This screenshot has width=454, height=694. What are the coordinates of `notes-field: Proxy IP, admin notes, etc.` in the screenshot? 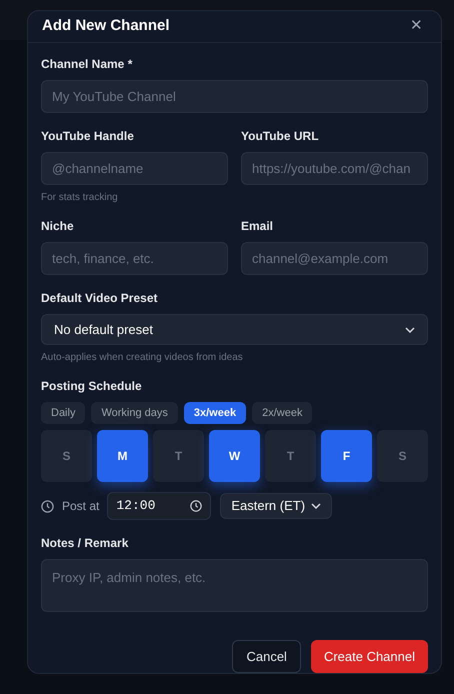 It's located at (234, 585).